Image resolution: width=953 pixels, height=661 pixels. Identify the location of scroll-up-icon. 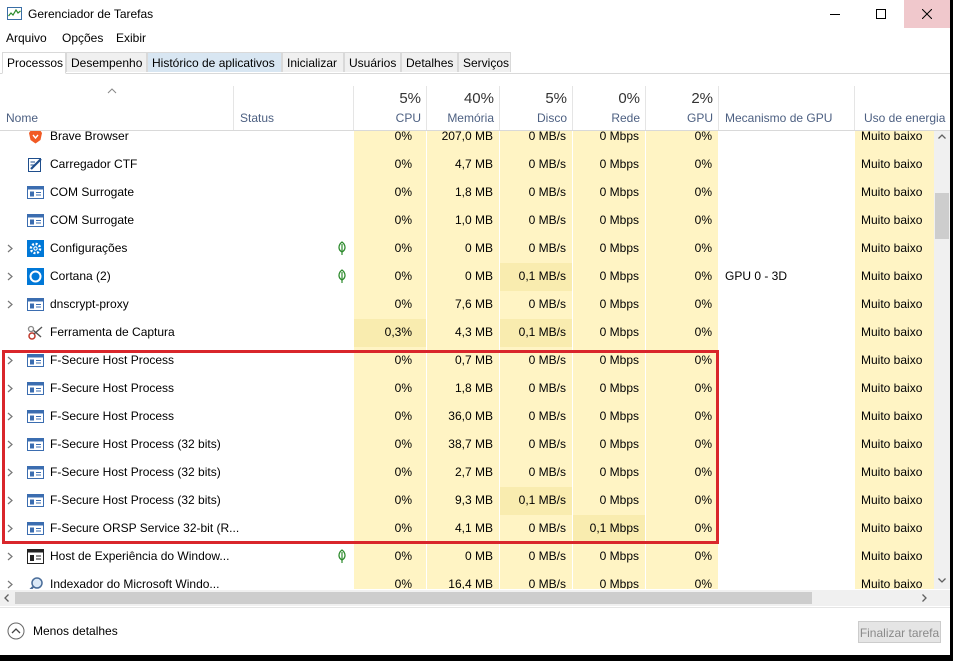
(942, 136).